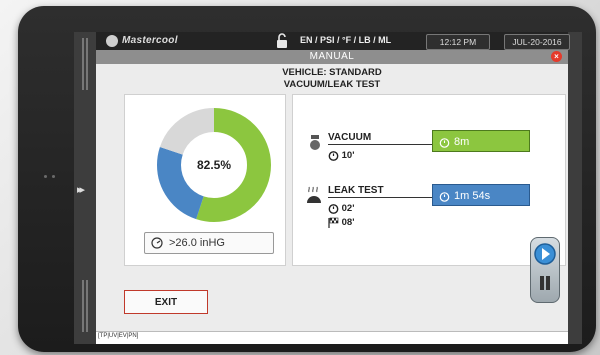 The width and height of the screenshot is (600, 355). I want to click on play-icon, so click(545, 270).